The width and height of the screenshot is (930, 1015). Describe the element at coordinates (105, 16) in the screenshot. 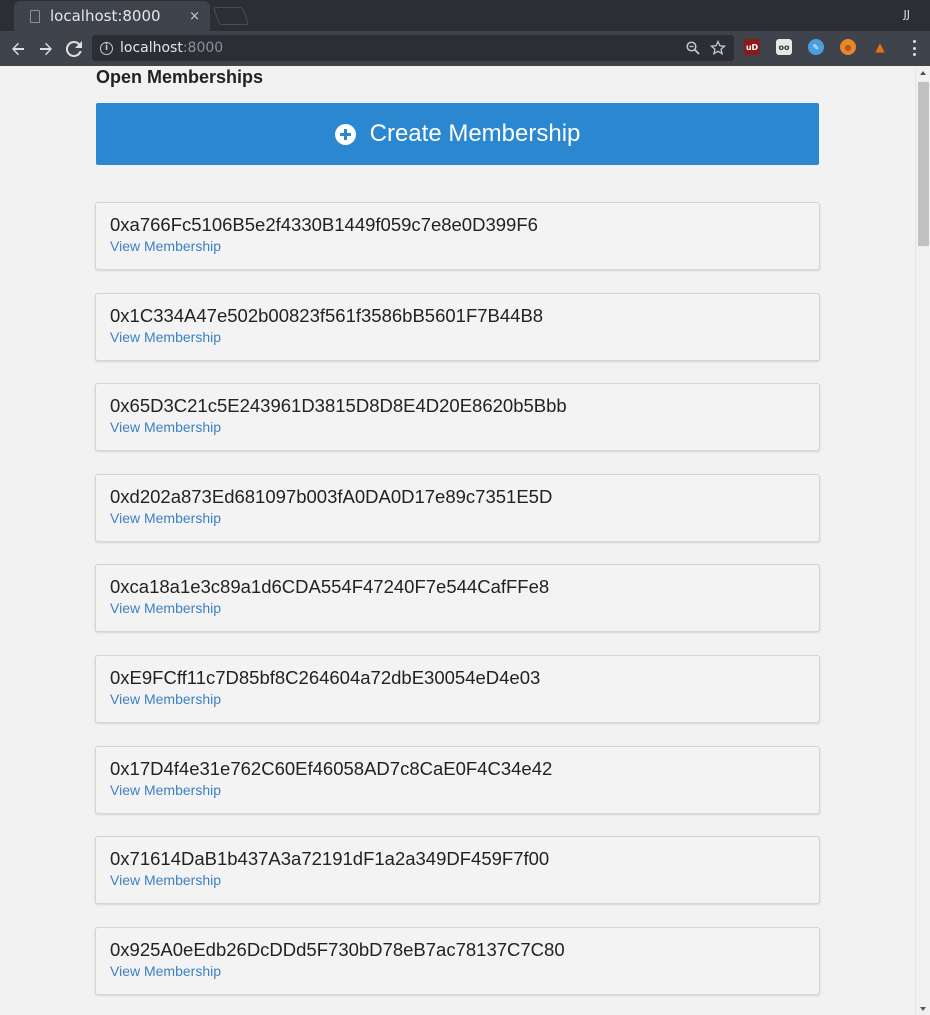

I see `tab-title: localhost:8000` at that location.